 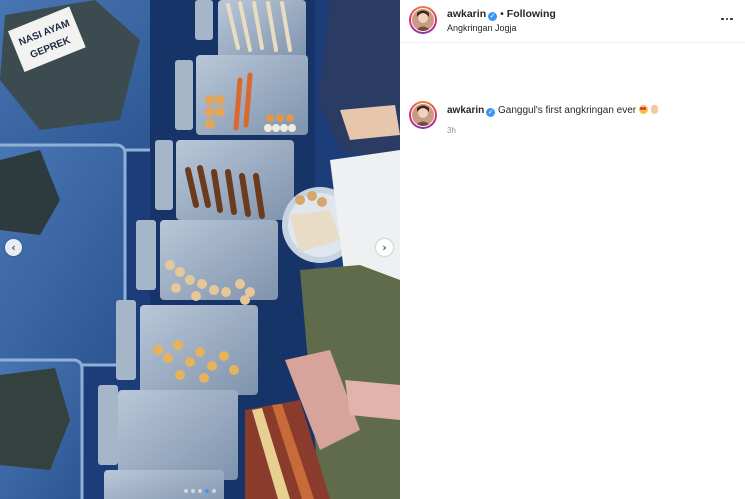 What do you see at coordinates (451, 130) in the screenshot?
I see `post-timestamp: 3h` at bounding box center [451, 130].